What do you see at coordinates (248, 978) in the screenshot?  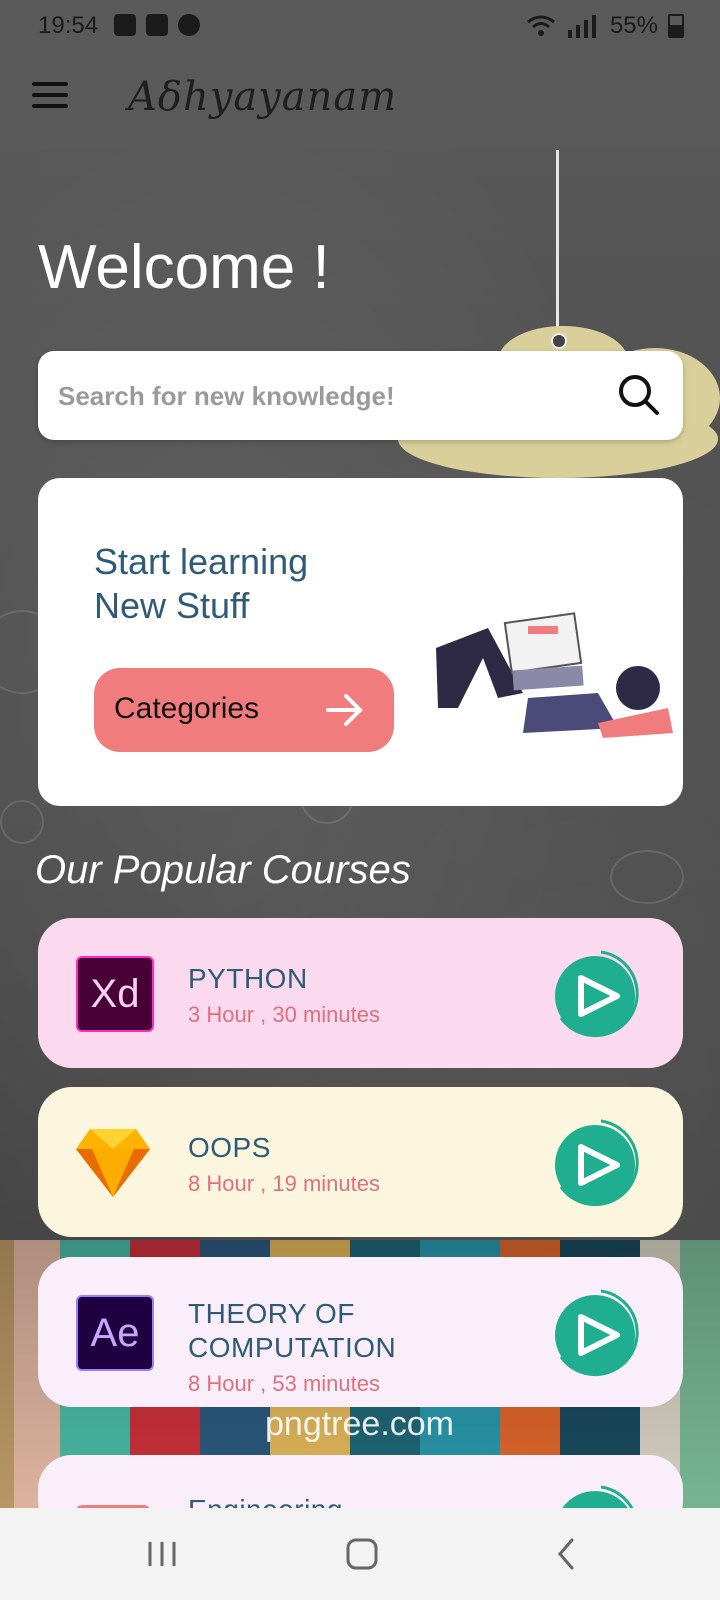 I see `course-name: PYTHON` at bounding box center [248, 978].